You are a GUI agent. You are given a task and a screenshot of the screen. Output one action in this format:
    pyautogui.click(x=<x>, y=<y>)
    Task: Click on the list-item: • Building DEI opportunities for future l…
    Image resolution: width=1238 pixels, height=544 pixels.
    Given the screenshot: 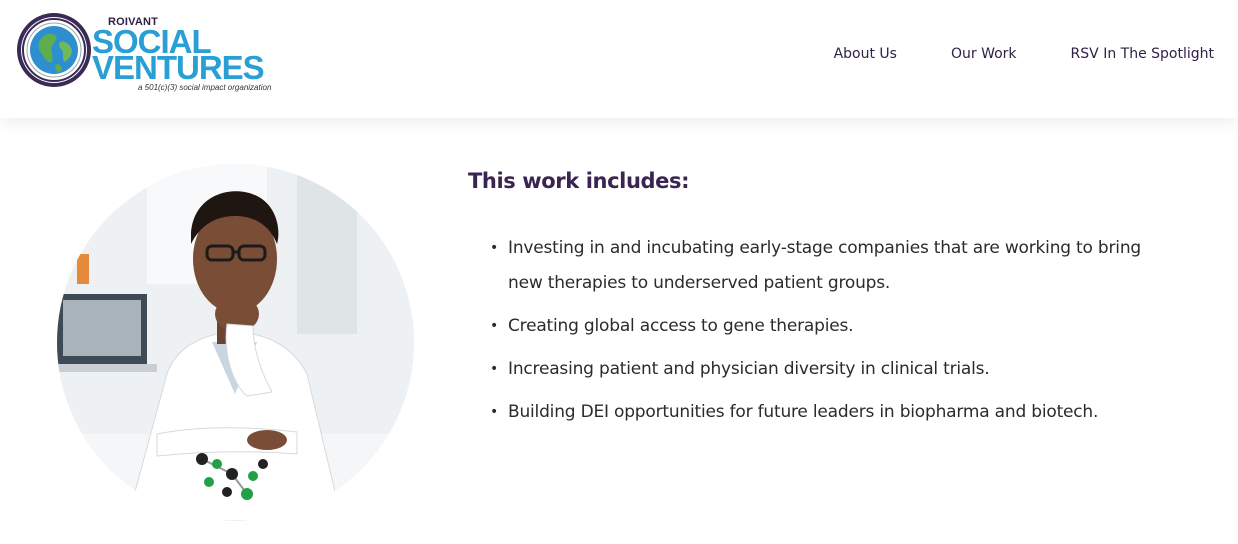 What is the action you would take?
    pyautogui.click(x=830, y=412)
    